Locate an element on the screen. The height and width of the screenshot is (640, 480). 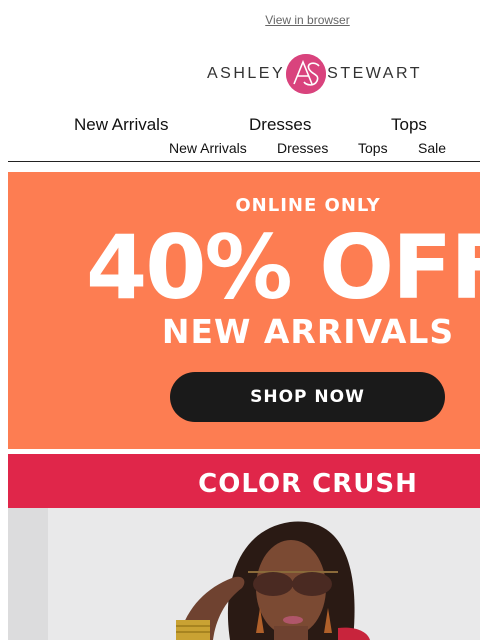
ashley-stewart-logo: ASHLEY STEWART is located at coordinates (314, 74).